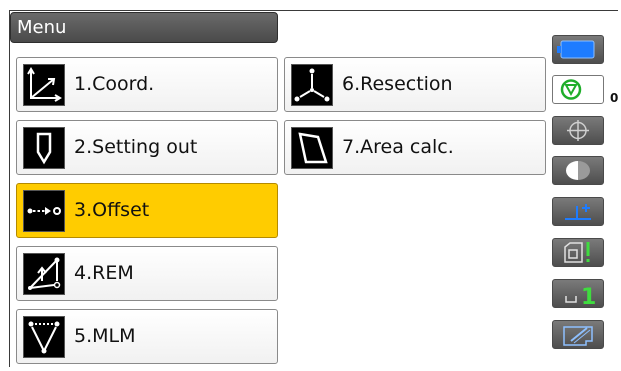 The image size is (621, 371). I want to click on menu-item-label: 1.Coord., so click(114, 84).